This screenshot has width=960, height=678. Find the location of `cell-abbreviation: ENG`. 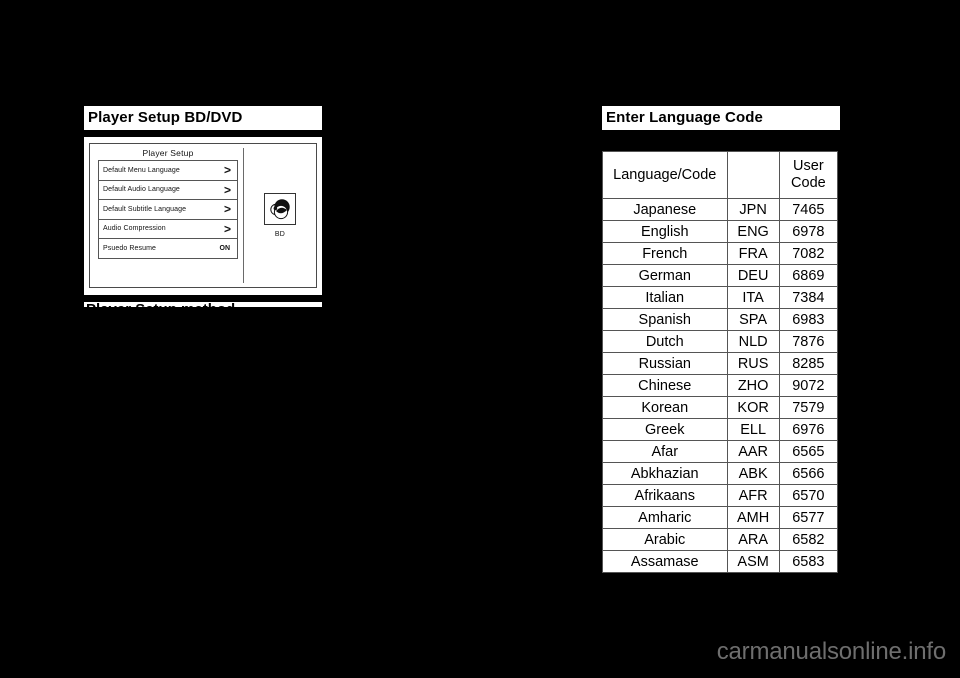

cell-abbreviation: ENG is located at coordinates (753, 231).